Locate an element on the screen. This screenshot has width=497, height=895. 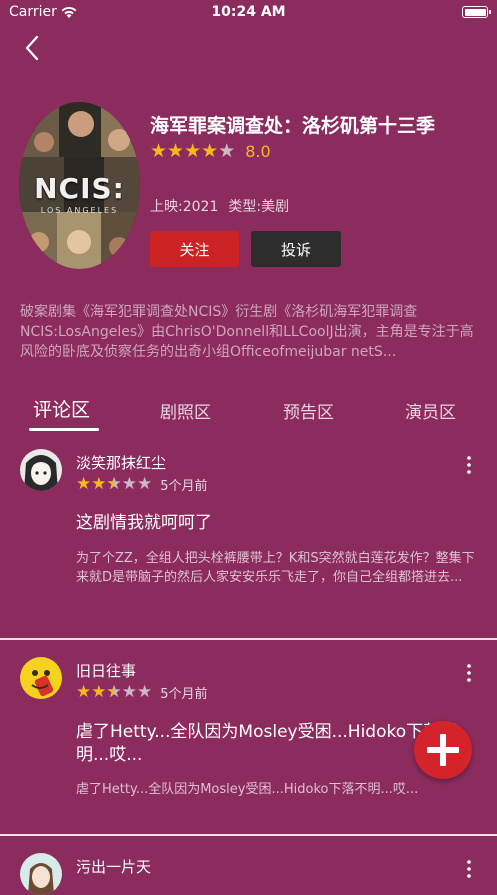
add-review-button is located at coordinates (443, 750).